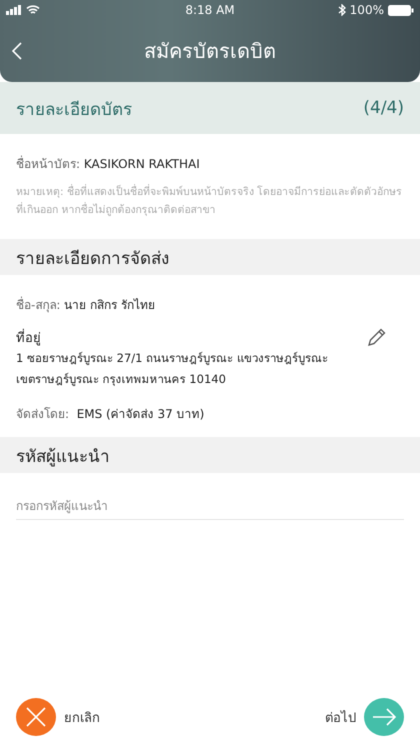  What do you see at coordinates (43, 414) in the screenshot?
I see `field-label: จัดส่งโดย:` at bounding box center [43, 414].